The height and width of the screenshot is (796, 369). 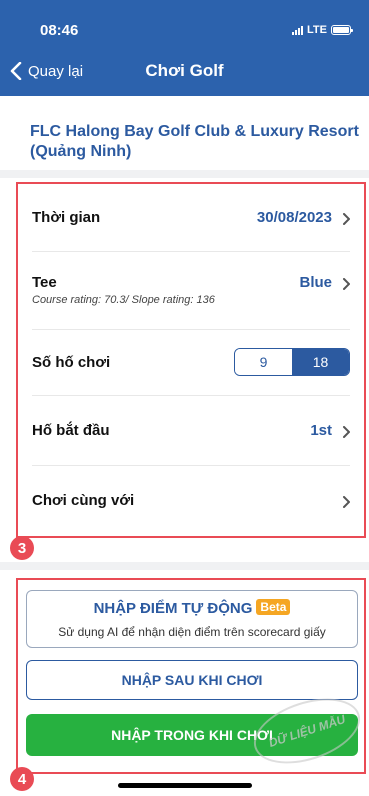 I want to click on signal-icon, so click(x=298, y=30).